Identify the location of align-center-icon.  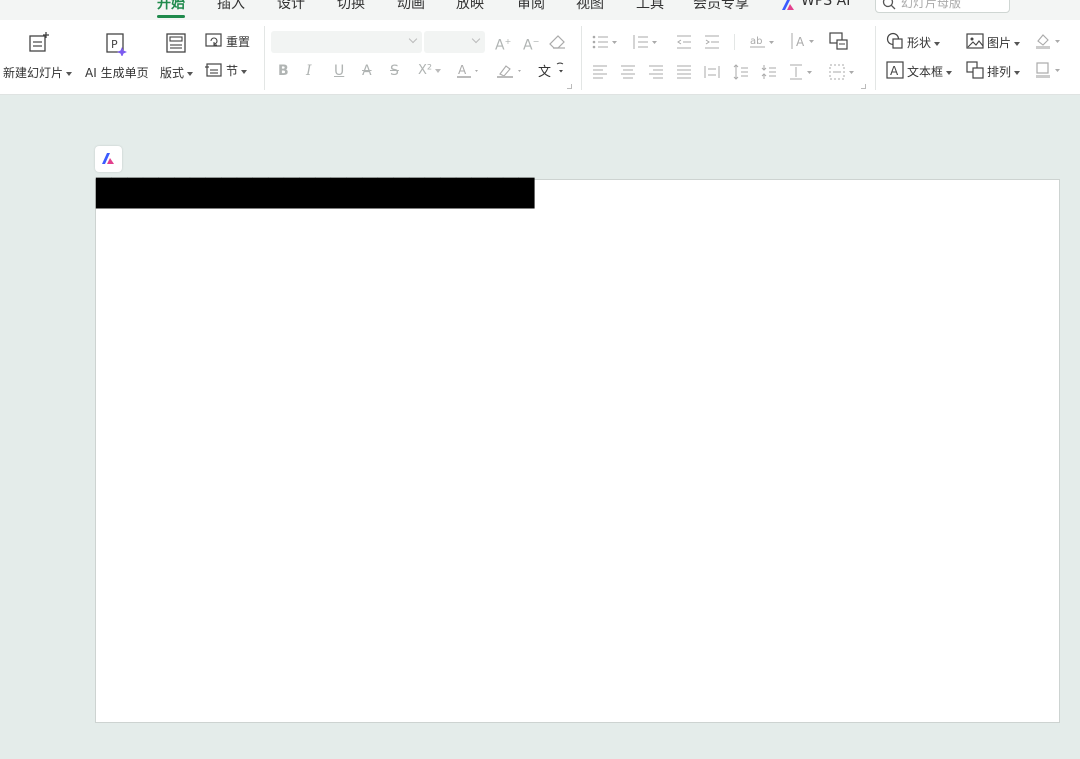
(628, 72).